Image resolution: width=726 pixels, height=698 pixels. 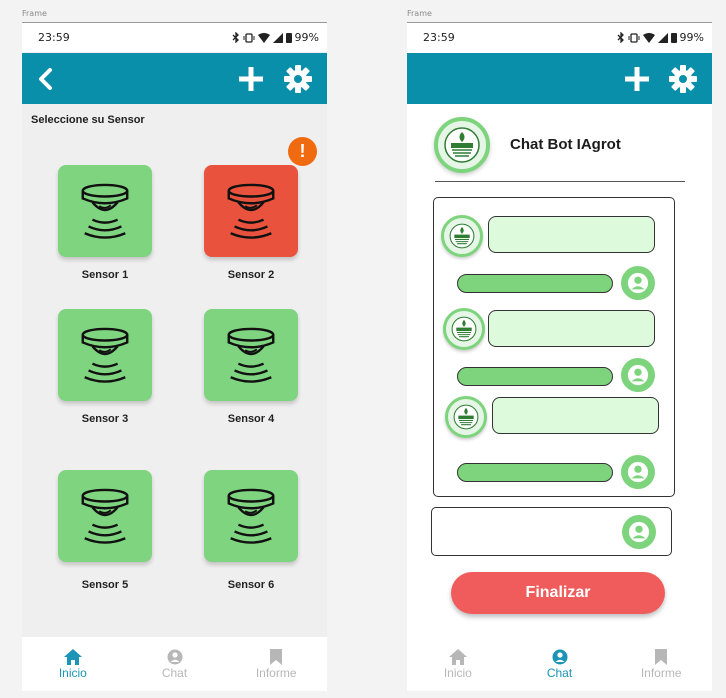 What do you see at coordinates (251, 275) in the screenshot?
I see `sensor-label: Sensor 2` at bounding box center [251, 275].